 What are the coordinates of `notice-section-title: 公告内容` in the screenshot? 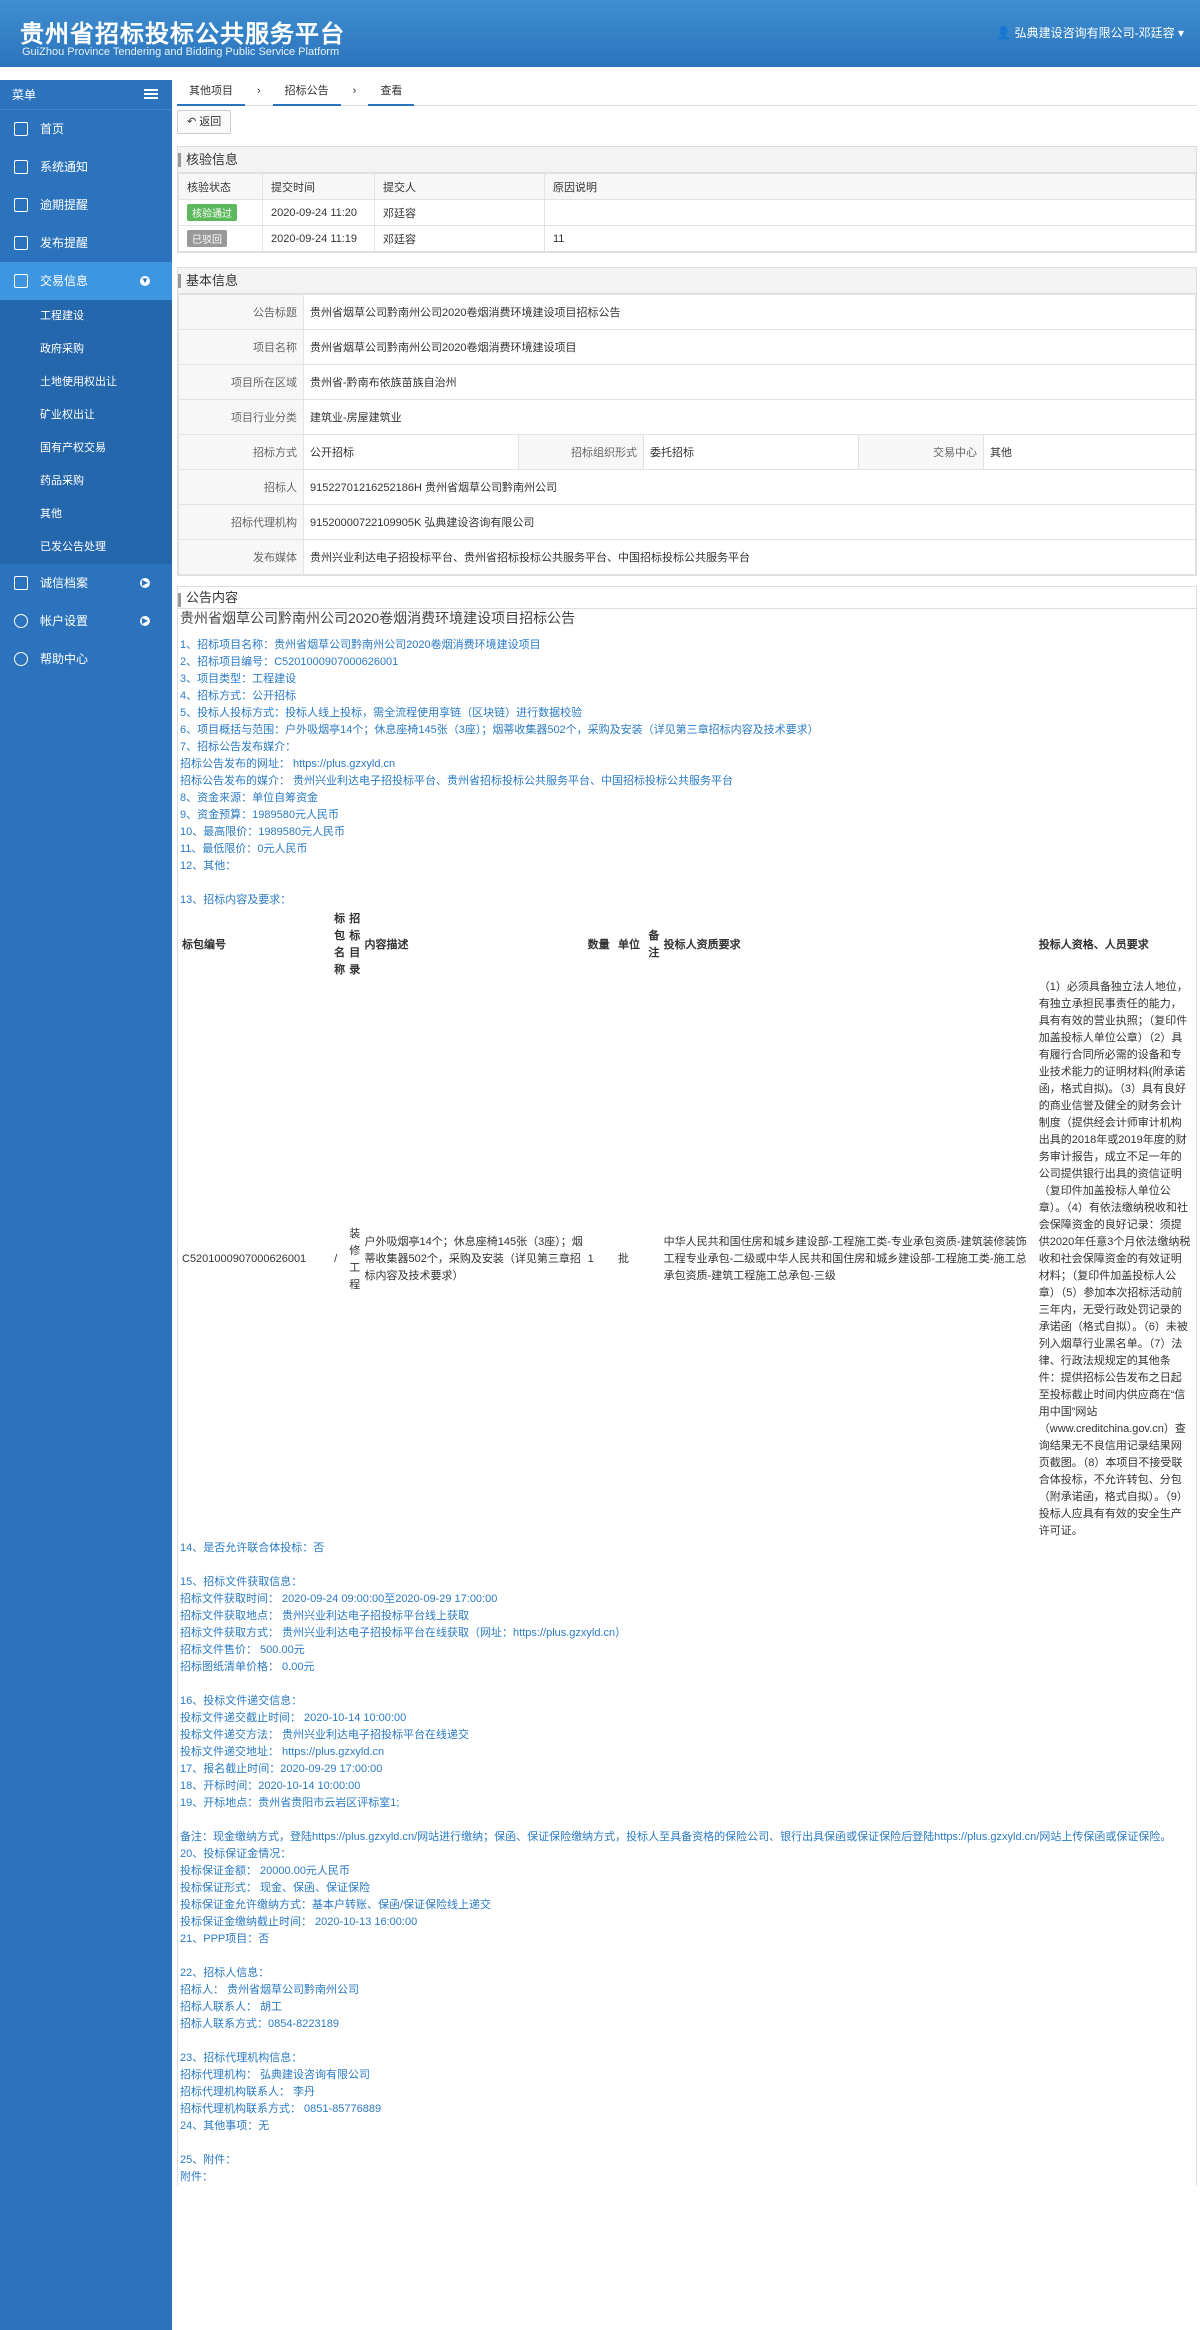 It's located at (687, 598).